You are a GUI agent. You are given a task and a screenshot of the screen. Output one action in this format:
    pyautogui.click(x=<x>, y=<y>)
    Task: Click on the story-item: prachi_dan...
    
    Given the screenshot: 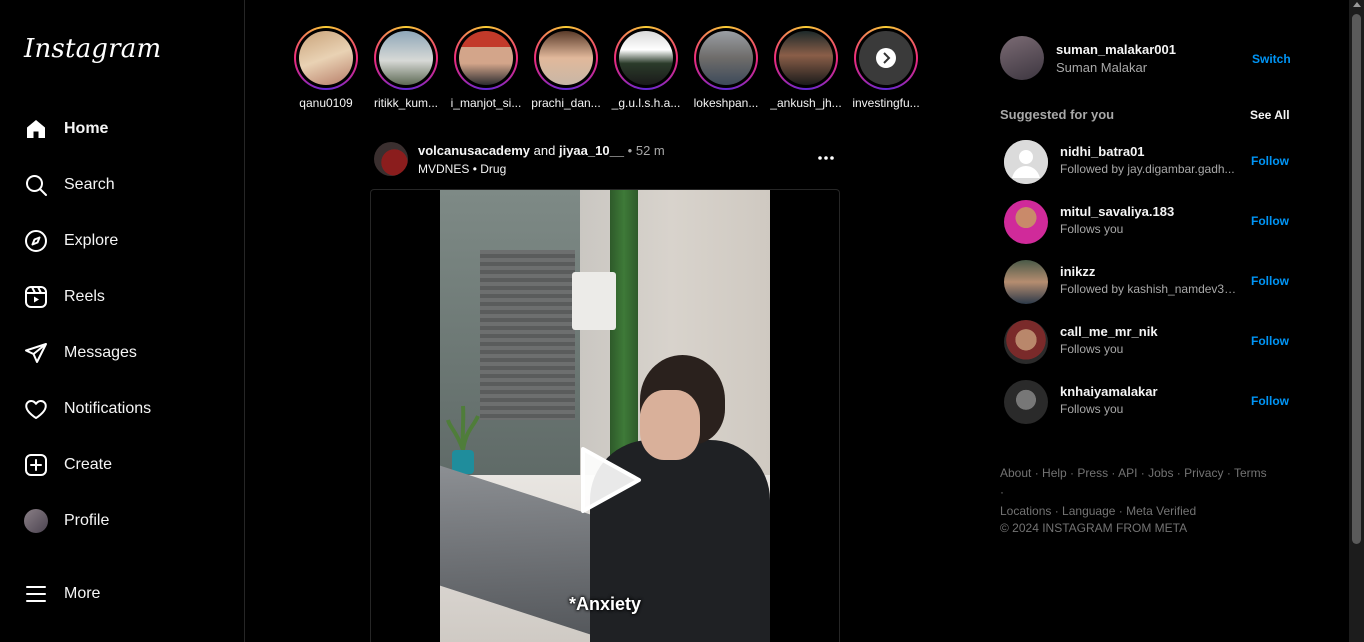 What is the action you would take?
    pyautogui.click(x=566, y=68)
    